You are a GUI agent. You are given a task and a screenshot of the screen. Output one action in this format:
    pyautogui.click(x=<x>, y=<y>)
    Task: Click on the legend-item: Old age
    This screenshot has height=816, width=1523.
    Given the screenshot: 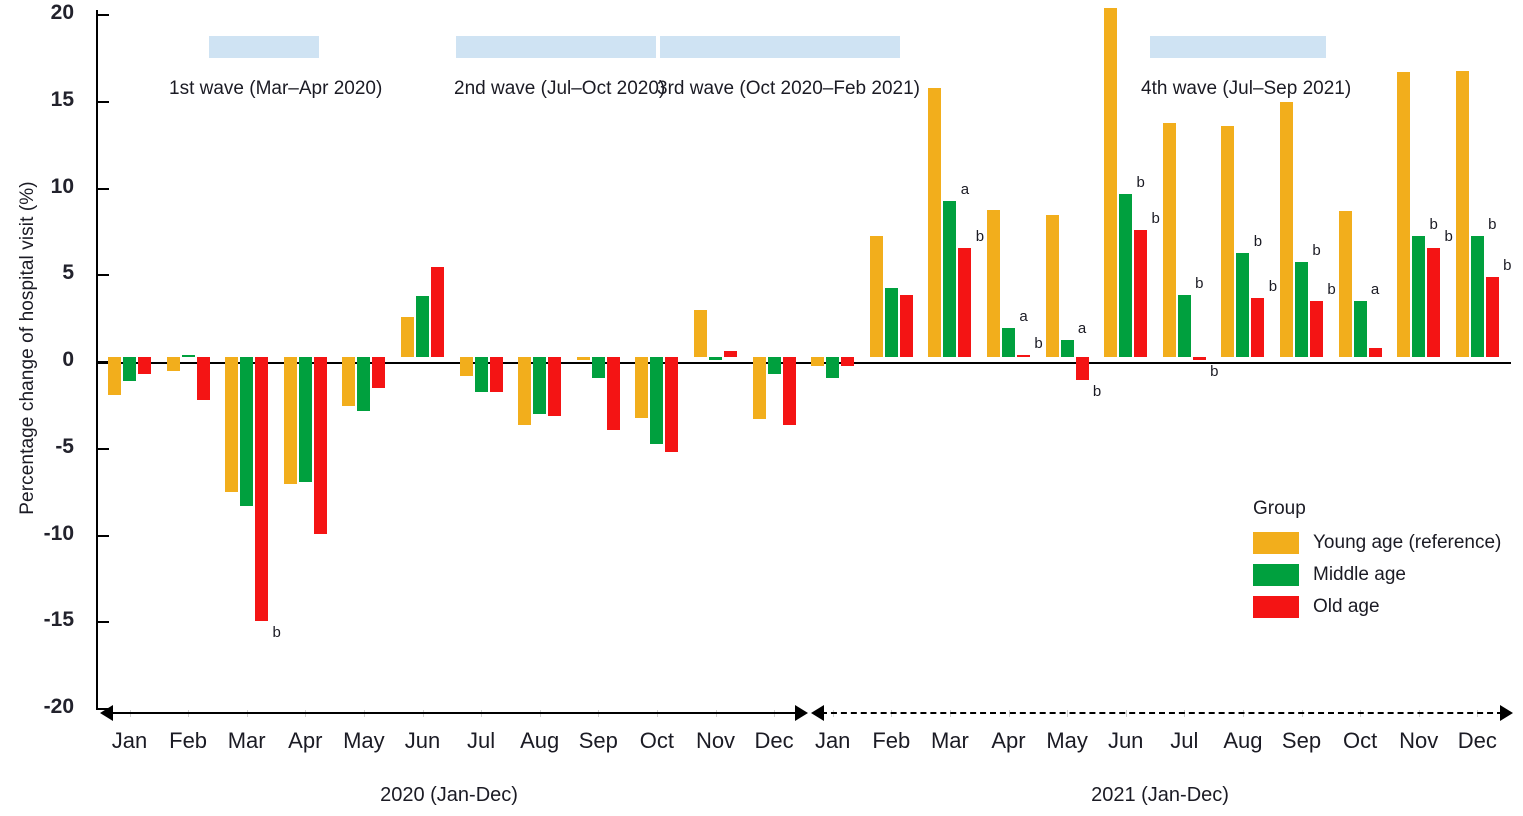 What is the action you would take?
    pyautogui.click(x=1377, y=607)
    